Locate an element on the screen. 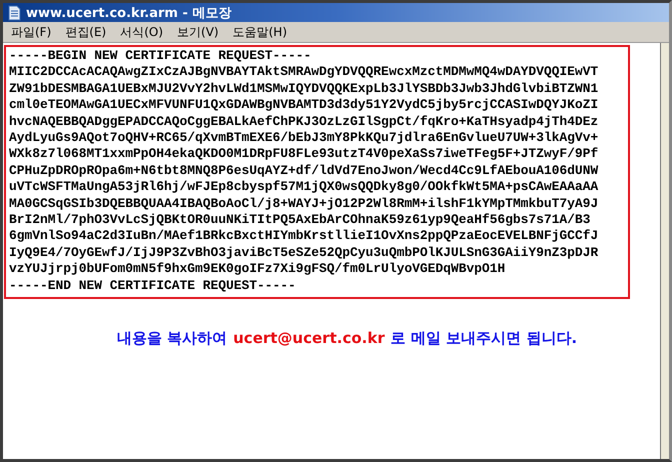 The height and width of the screenshot is (462, 672). certificate-line: BrI2nMl/7phO3VvLcSjQBKtOR0uuNKiTItPQ5AxEbArCOhnaK59z61yp9QeaHf56gbs7s71A/B3 is located at coordinates (300, 220).